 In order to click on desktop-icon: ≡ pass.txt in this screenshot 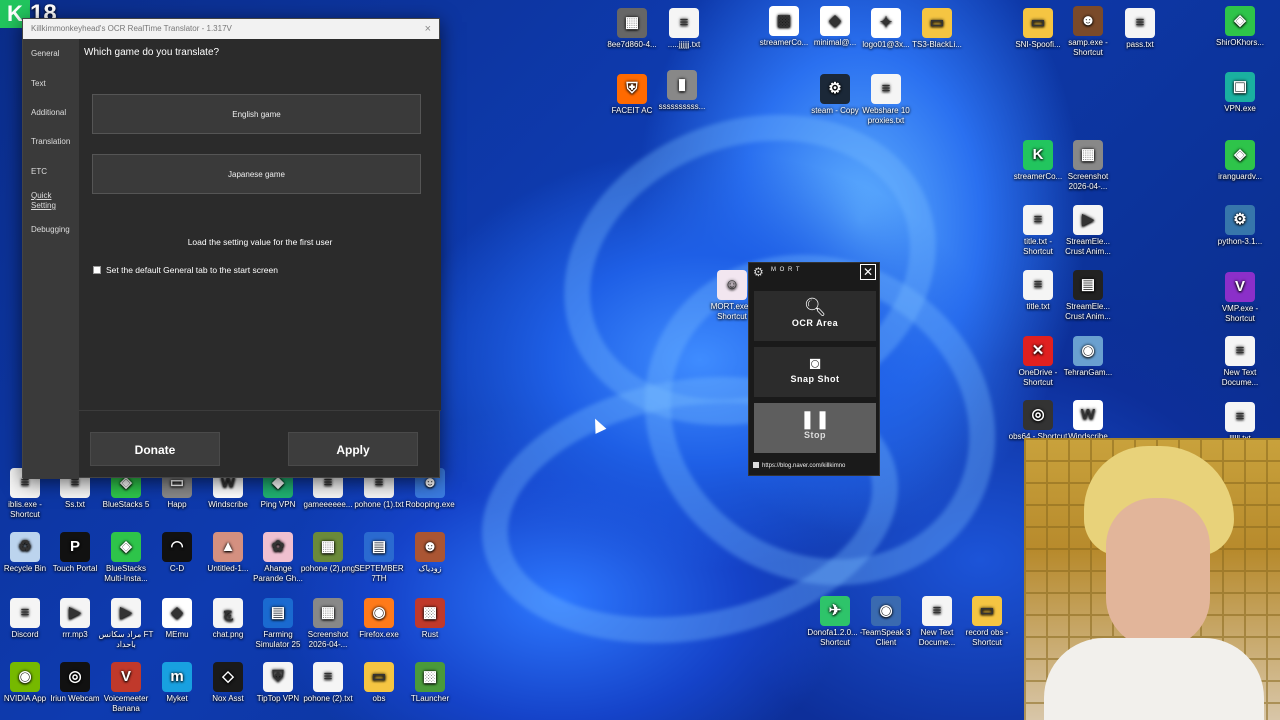, I will do `click(1140, 29)`.